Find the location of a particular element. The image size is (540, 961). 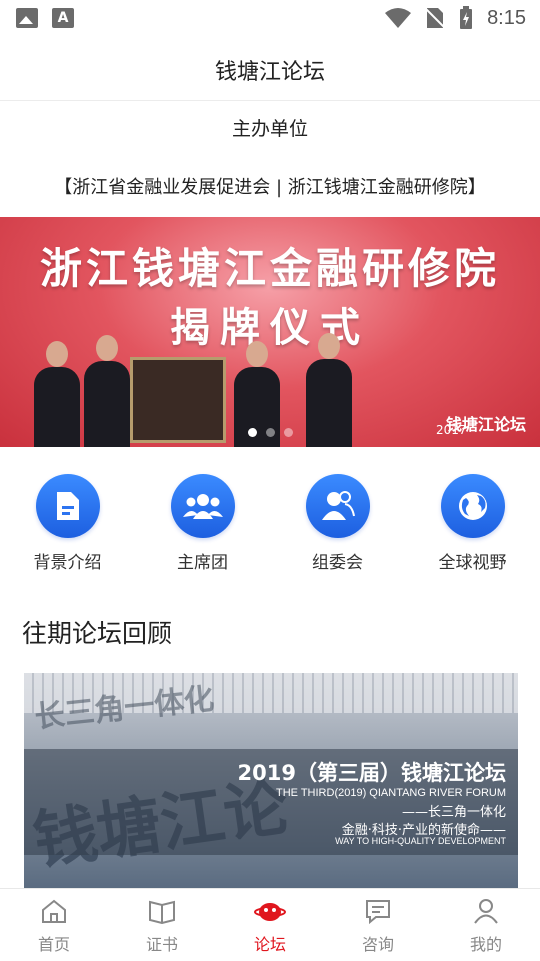

banner-headline: 浙江钱塘江金融研修院 is located at coordinates (269, 268).